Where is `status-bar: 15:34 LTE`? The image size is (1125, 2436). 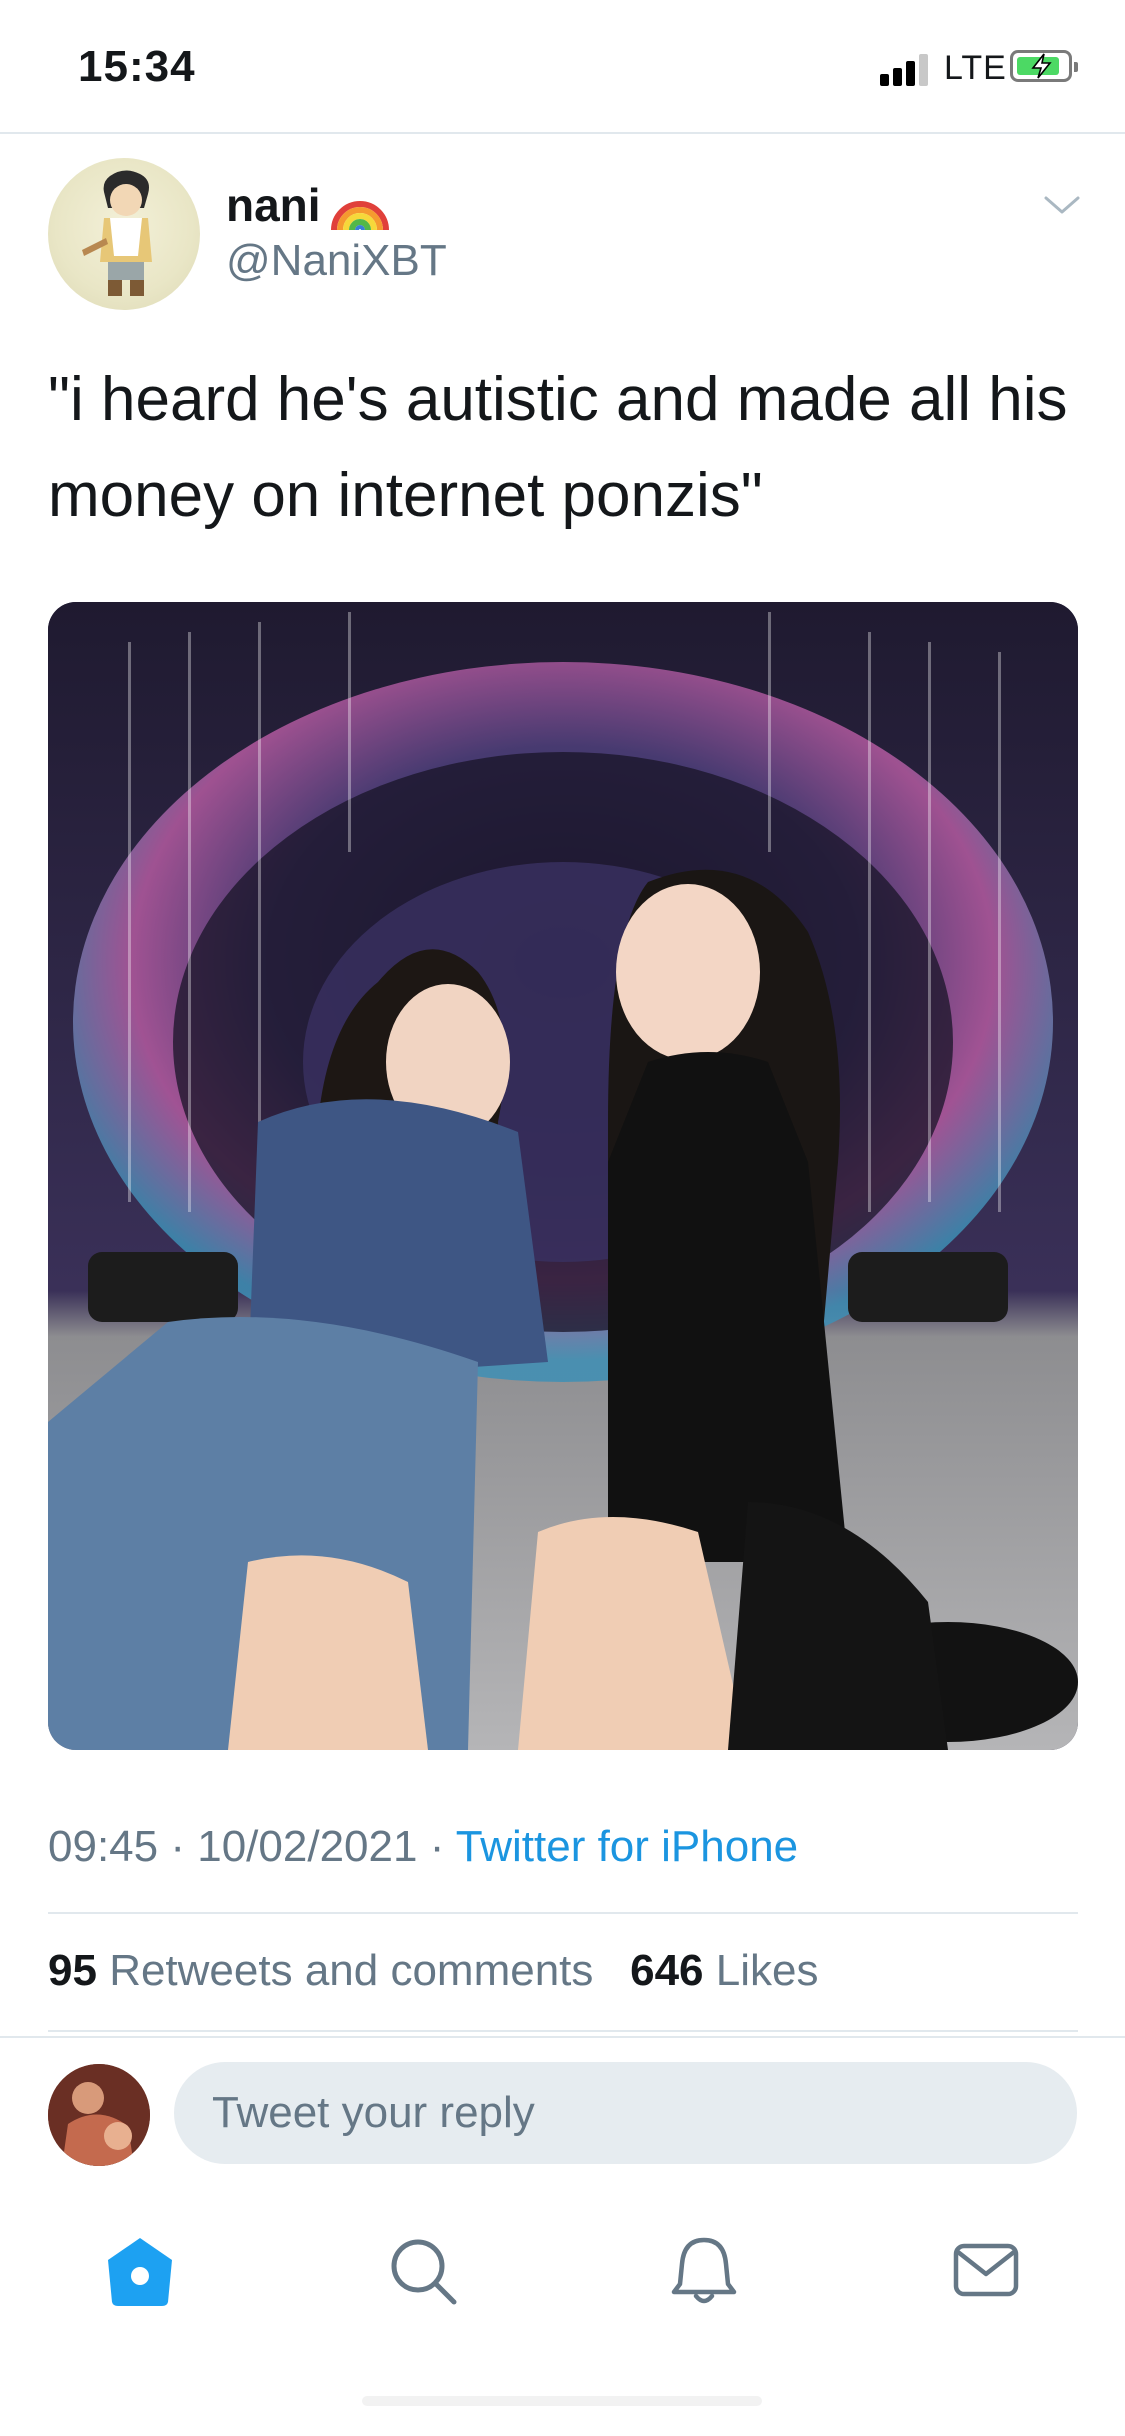 status-bar: 15:34 LTE is located at coordinates (562, 66).